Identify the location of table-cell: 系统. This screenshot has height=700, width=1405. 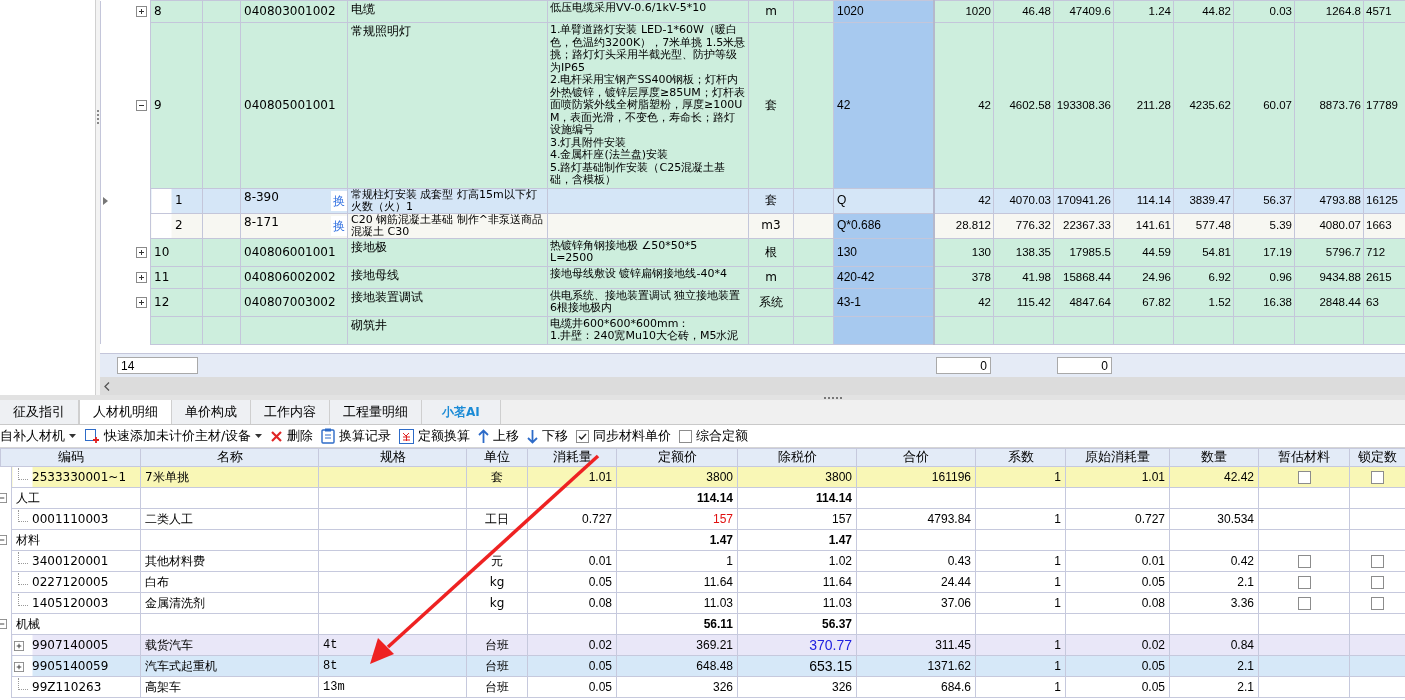
(771, 302).